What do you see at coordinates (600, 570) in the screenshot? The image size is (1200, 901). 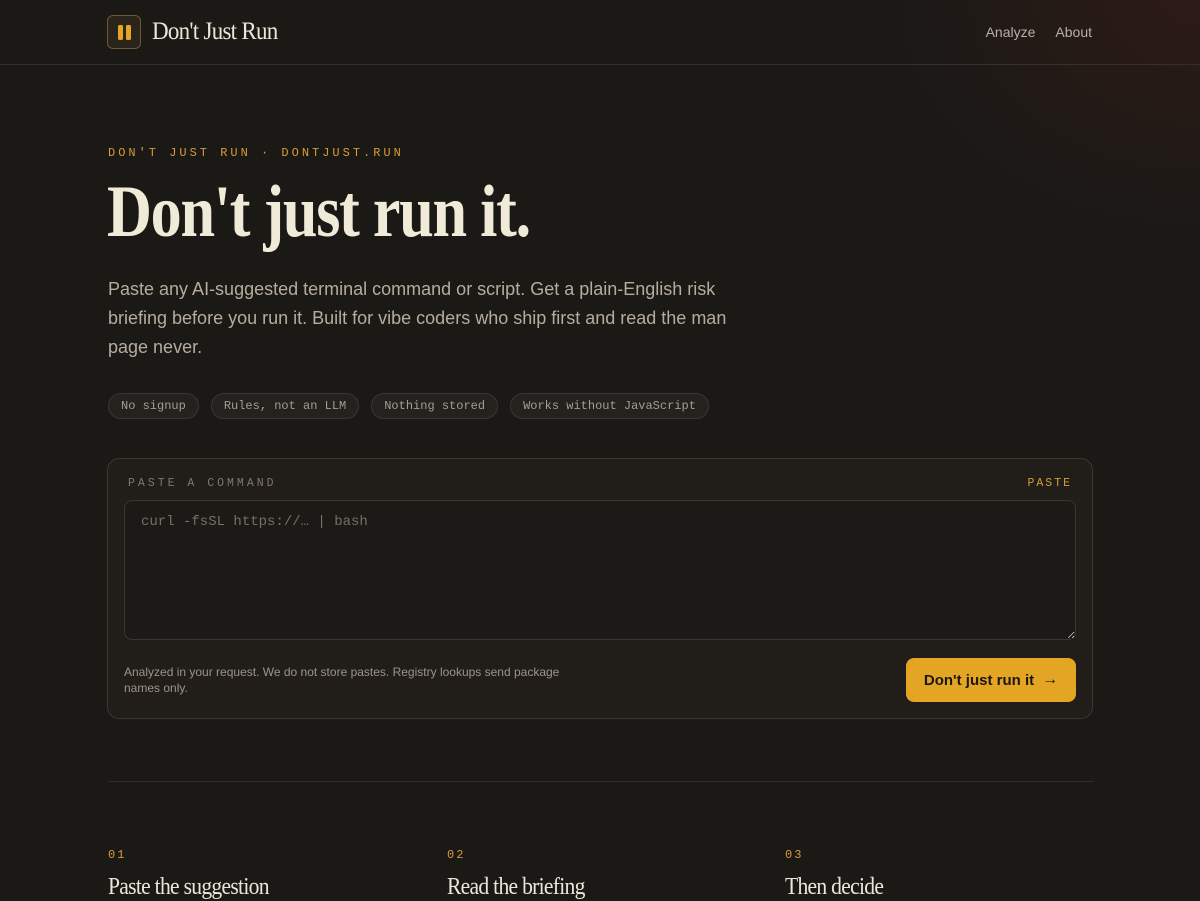 I see `command-input` at bounding box center [600, 570].